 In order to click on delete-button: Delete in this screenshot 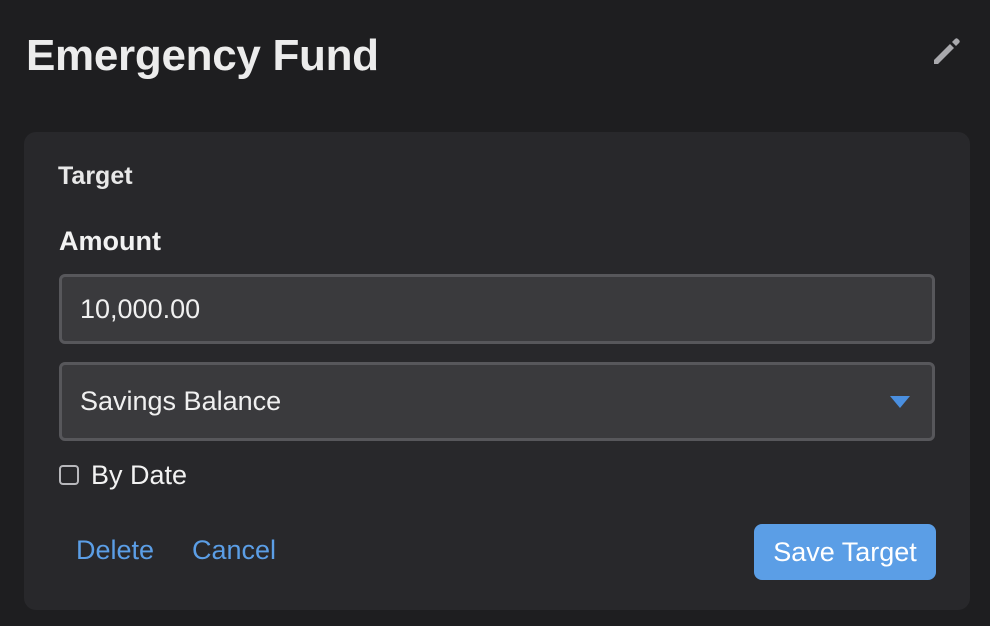, I will do `click(115, 550)`.